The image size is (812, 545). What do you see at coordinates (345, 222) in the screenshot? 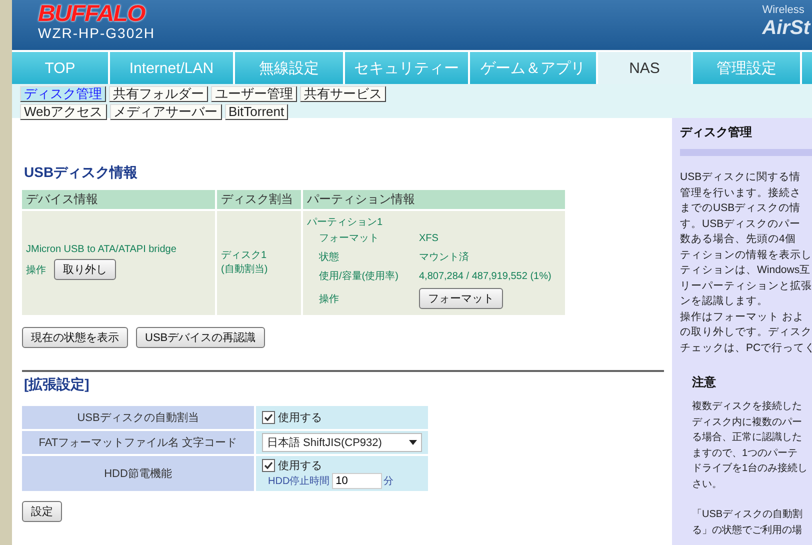
I see `partition-name: パーティション1` at bounding box center [345, 222].